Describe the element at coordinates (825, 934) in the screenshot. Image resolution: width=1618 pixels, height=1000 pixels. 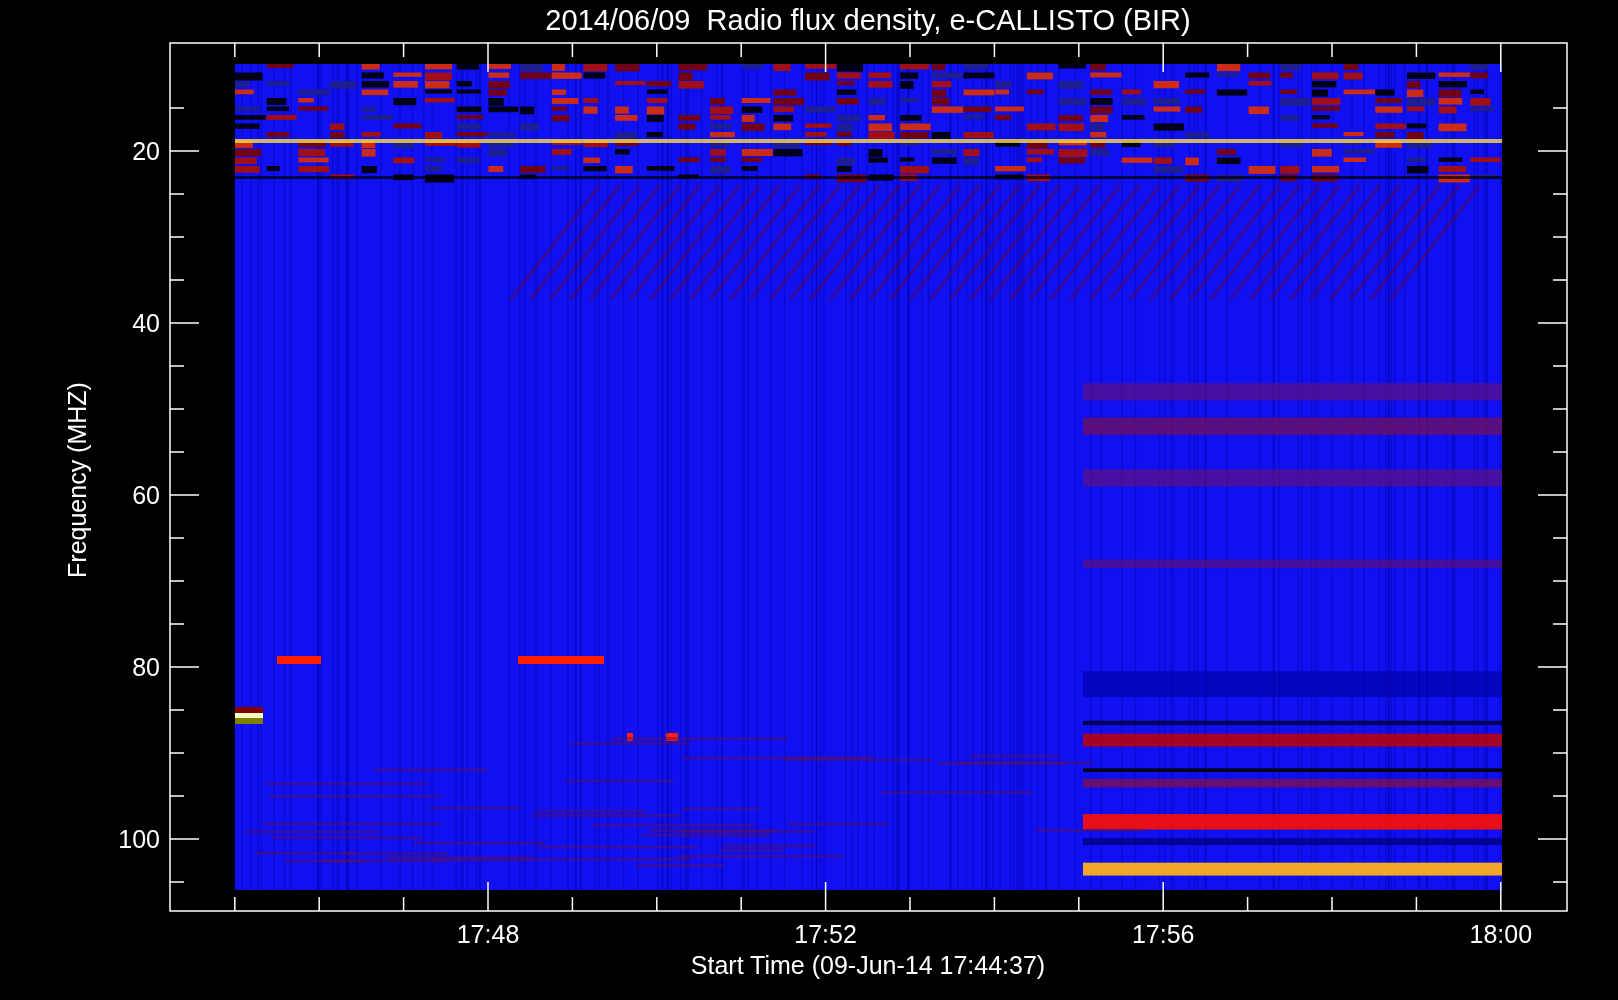
I see `x-tick-label: 17:52` at that location.